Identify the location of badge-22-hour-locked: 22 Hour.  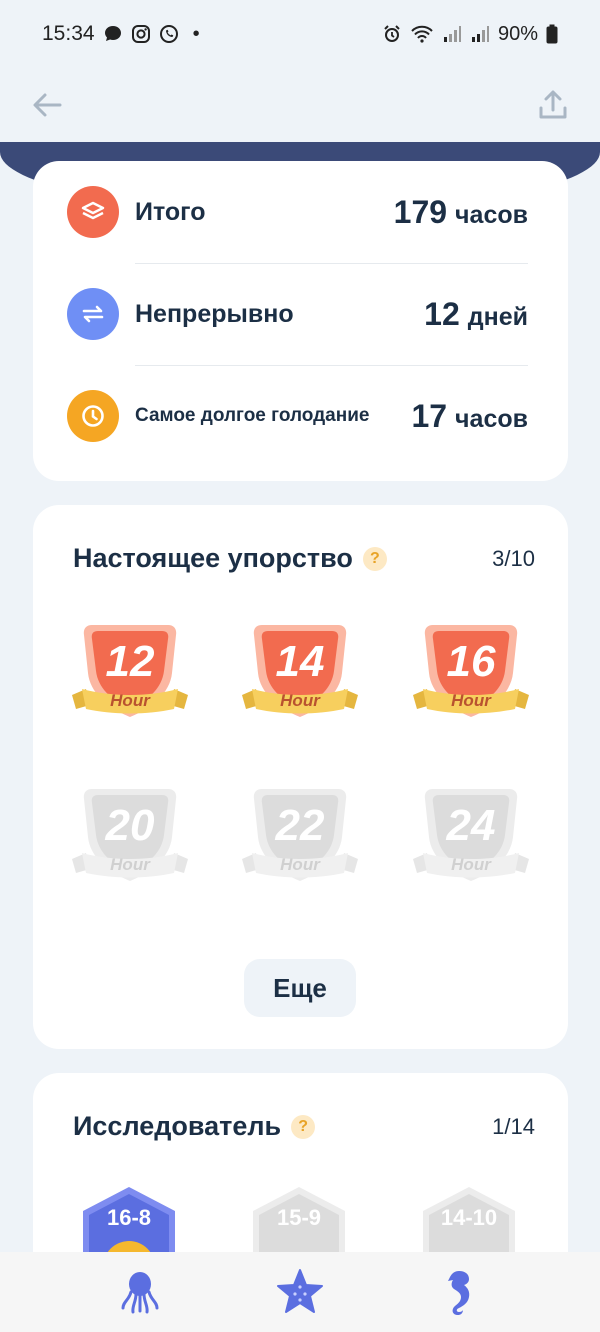
(300, 839).